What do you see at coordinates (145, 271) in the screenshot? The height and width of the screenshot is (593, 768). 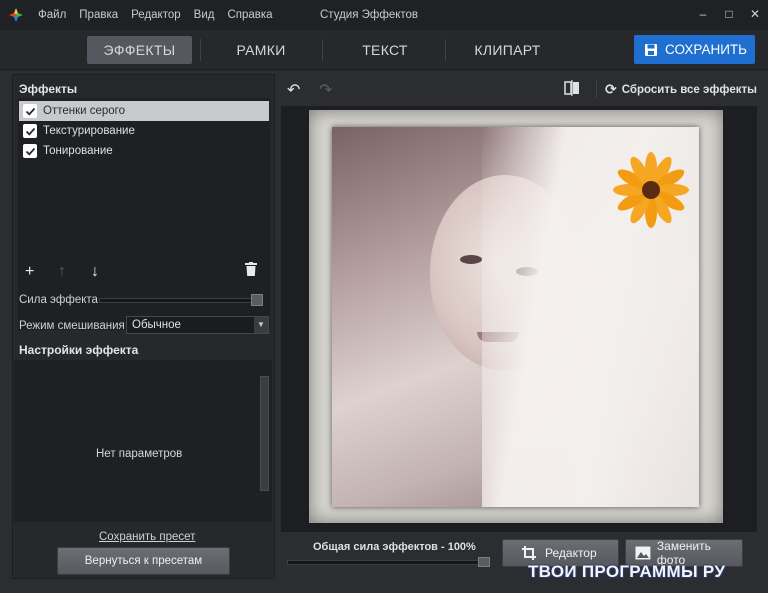 I see `list-toolbar: + ↑ ↓` at bounding box center [145, 271].